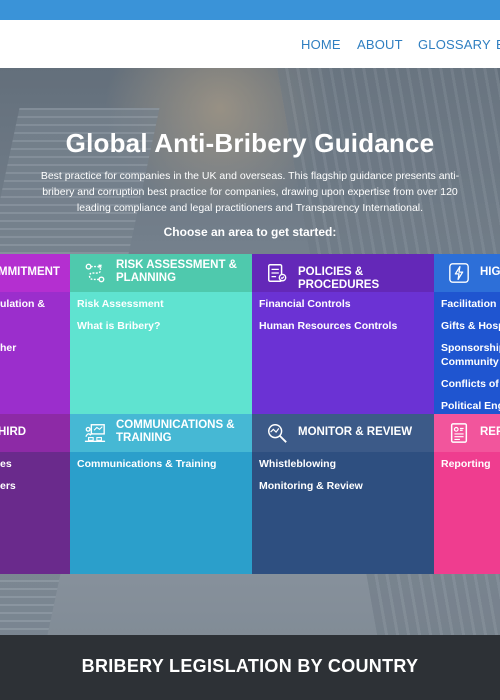  I want to click on area-link: Gifts & Hospi, so click(470, 326).